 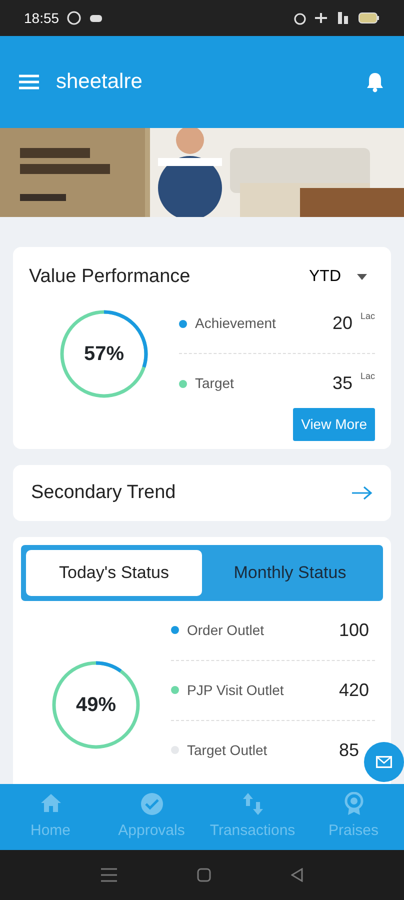 What do you see at coordinates (104, 354) in the screenshot?
I see `percent-value: 57%` at bounding box center [104, 354].